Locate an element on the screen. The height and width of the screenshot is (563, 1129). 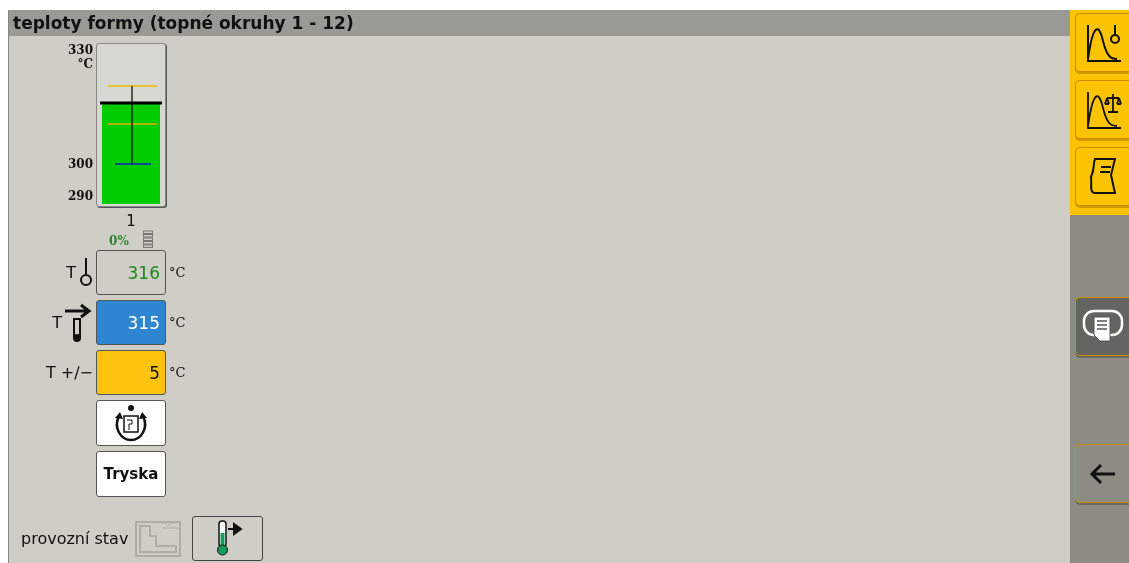
cycle-button is located at coordinates (131, 423).